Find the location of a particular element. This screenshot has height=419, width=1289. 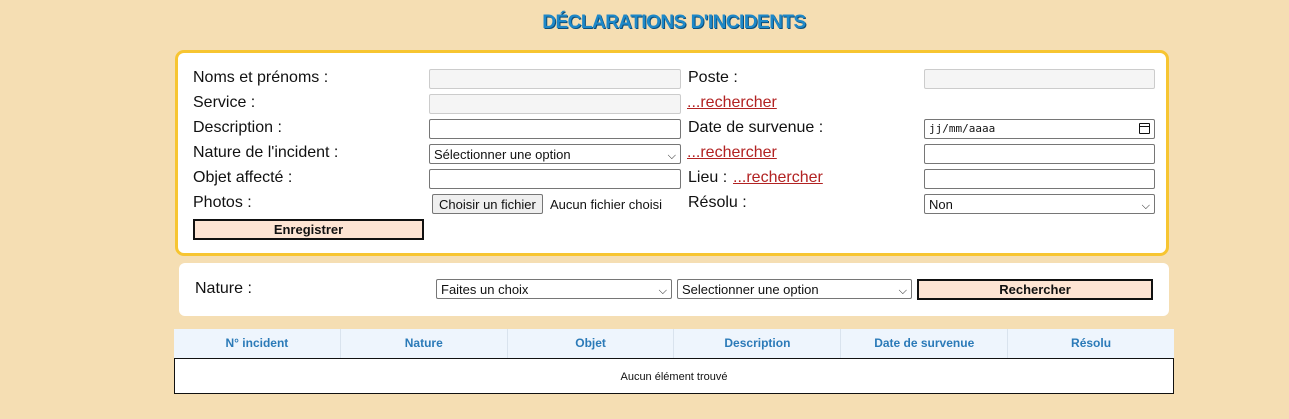

description-field is located at coordinates (555, 129).